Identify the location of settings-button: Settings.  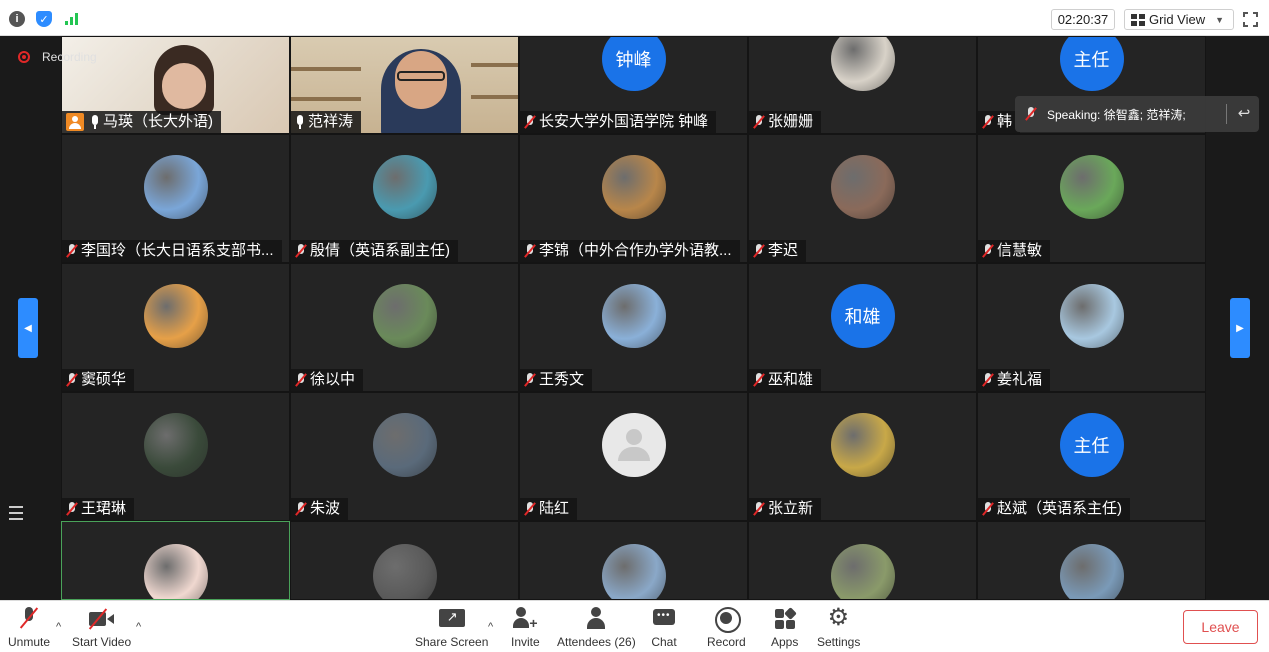
(838, 626).